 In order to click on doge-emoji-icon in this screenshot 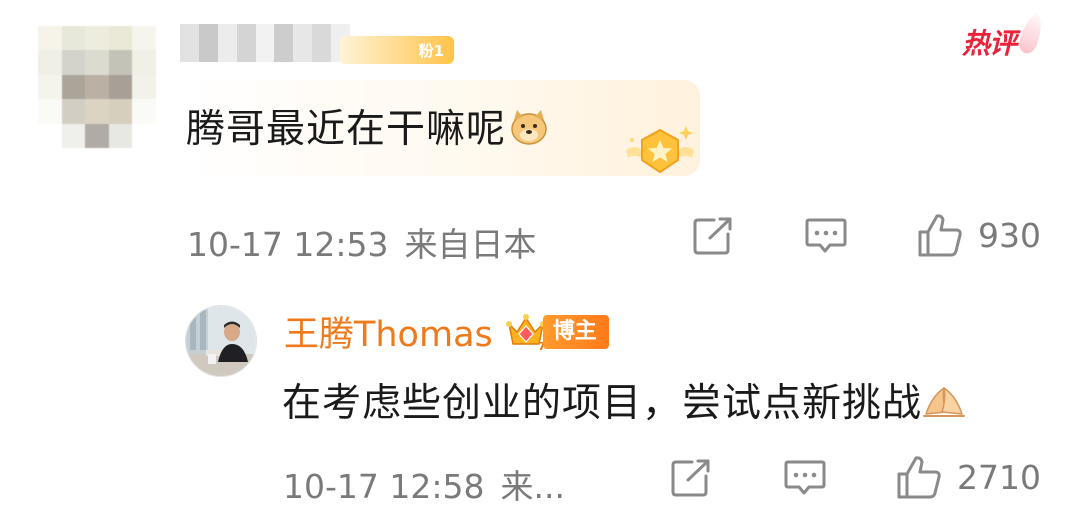, I will do `click(529, 127)`.